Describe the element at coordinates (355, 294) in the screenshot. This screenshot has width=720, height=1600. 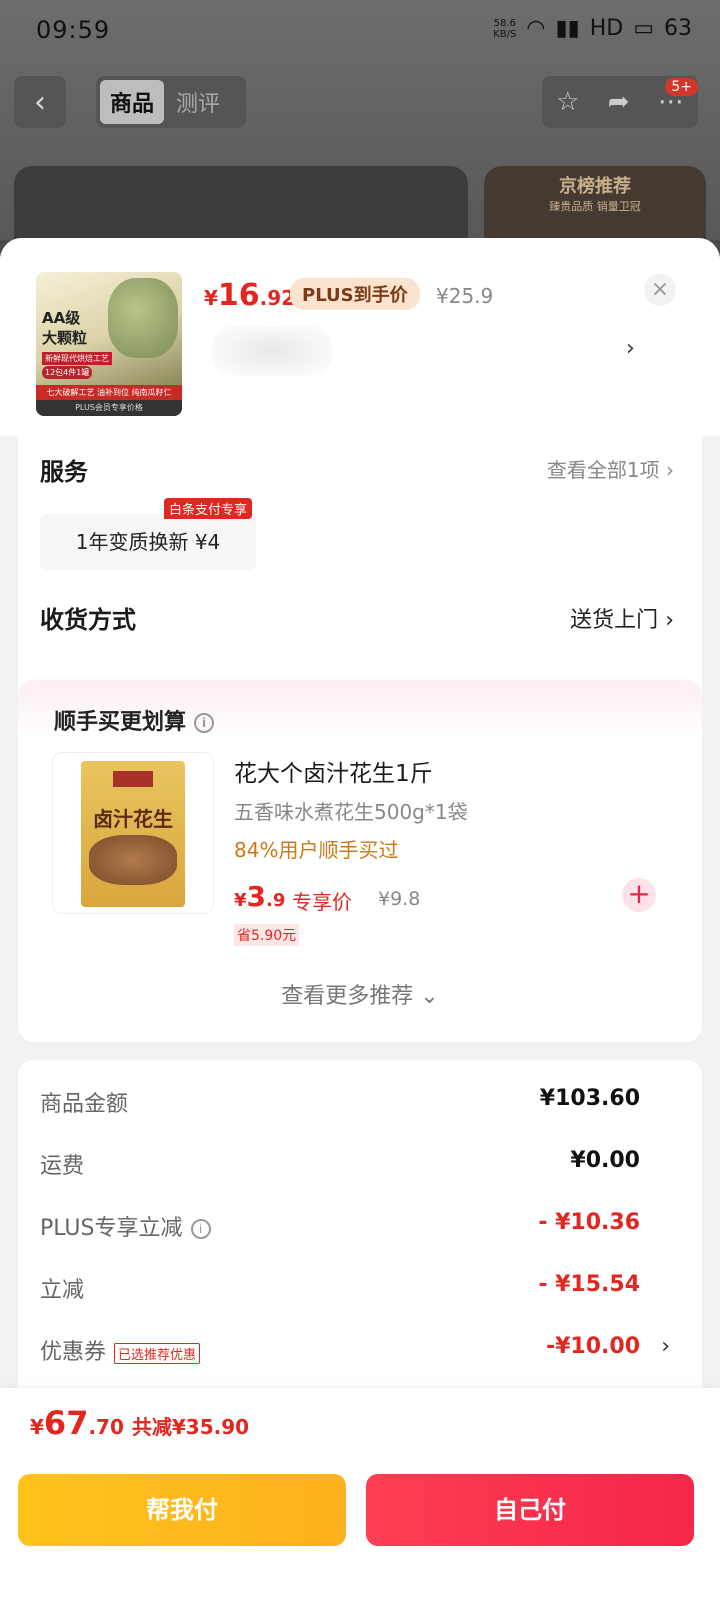
I see `plus-price-tag: PLUS到手价` at that location.